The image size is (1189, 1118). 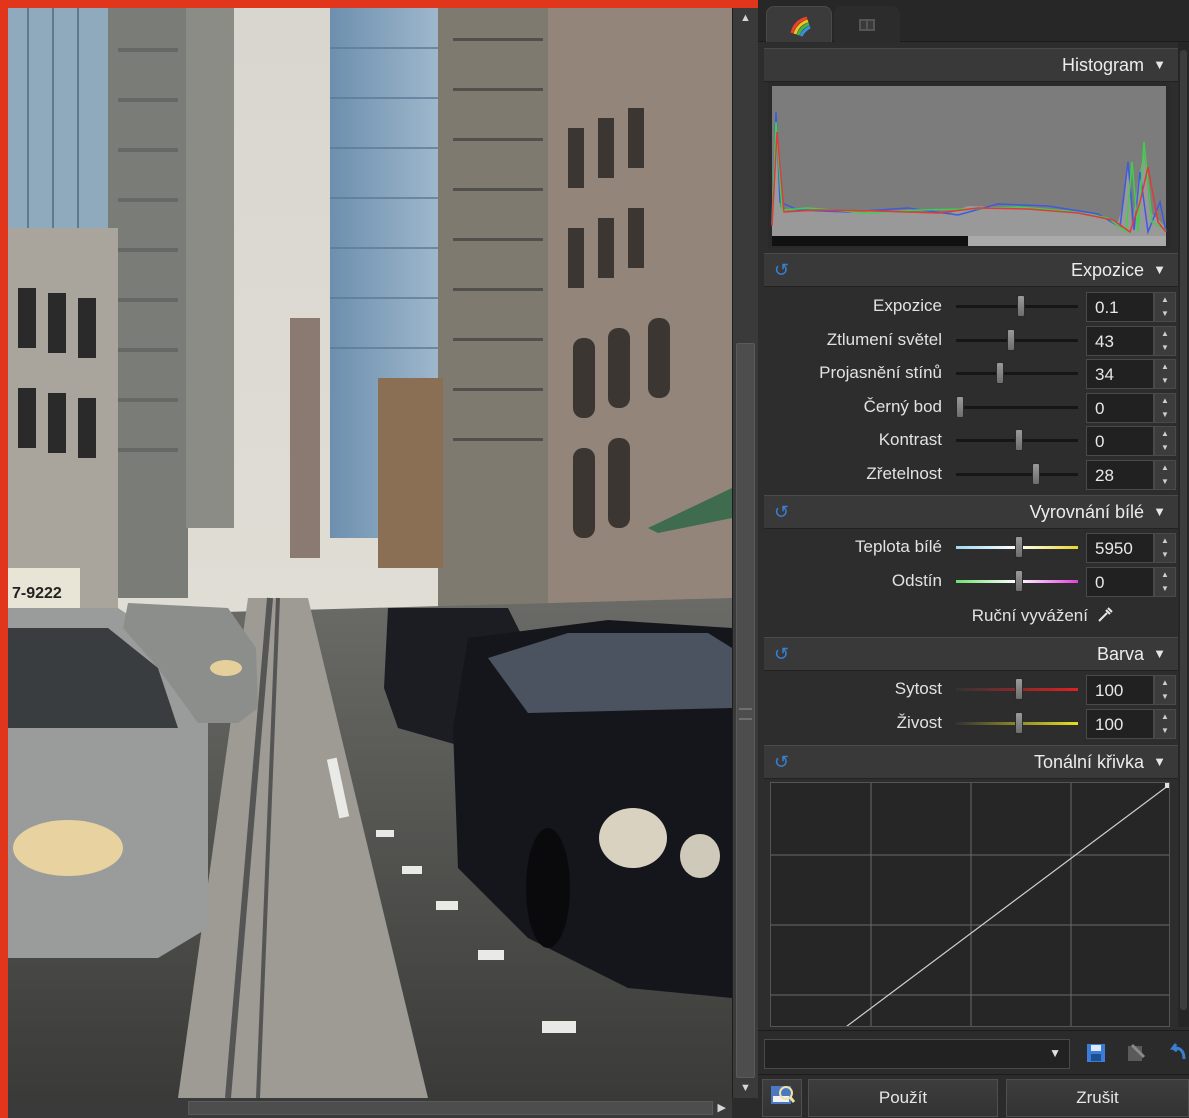 What do you see at coordinates (722, 1108) in the screenshot?
I see `scroll-right-arrow-icon: ▶` at bounding box center [722, 1108].